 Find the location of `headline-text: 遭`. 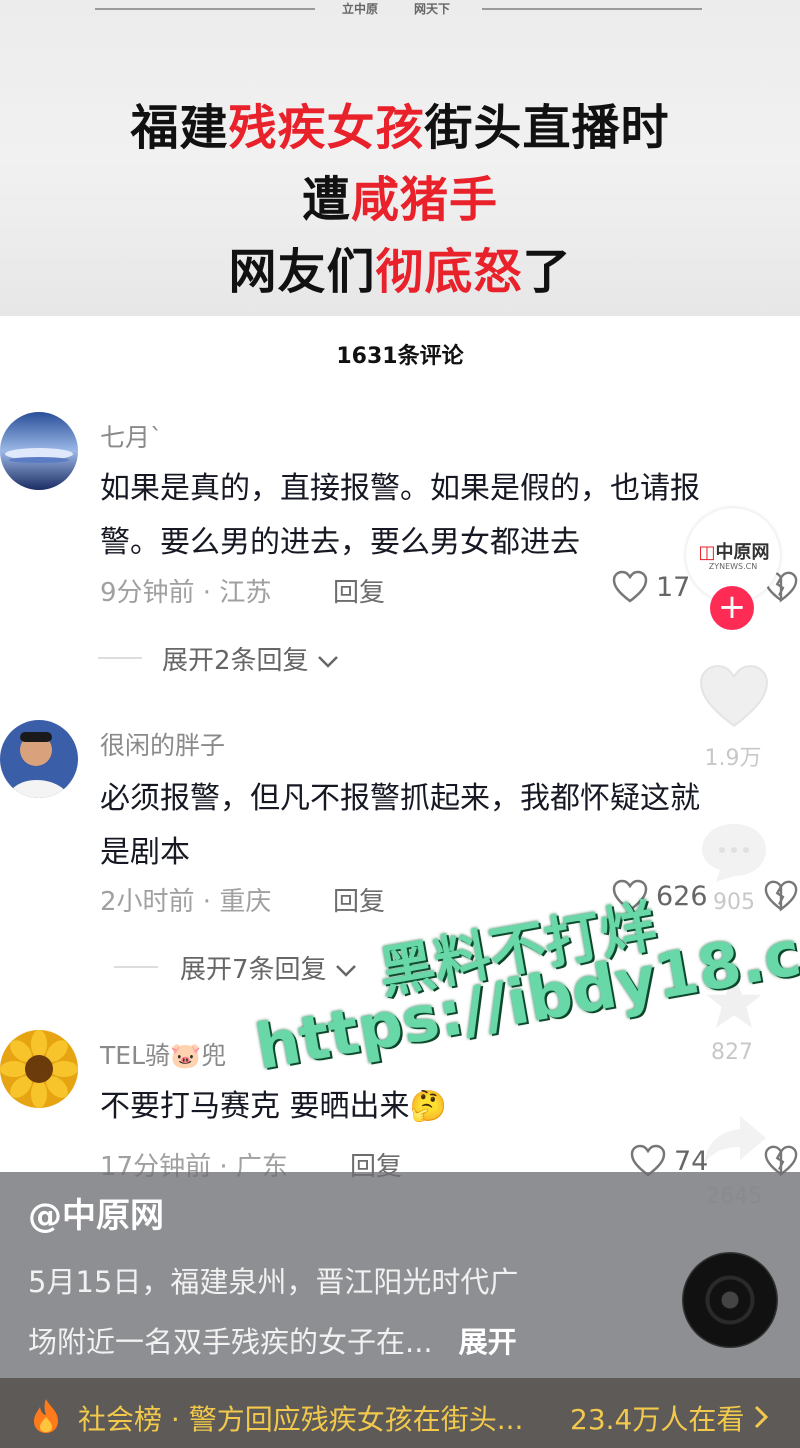

headline-text: 遭 is located at coordinates (326, 200).